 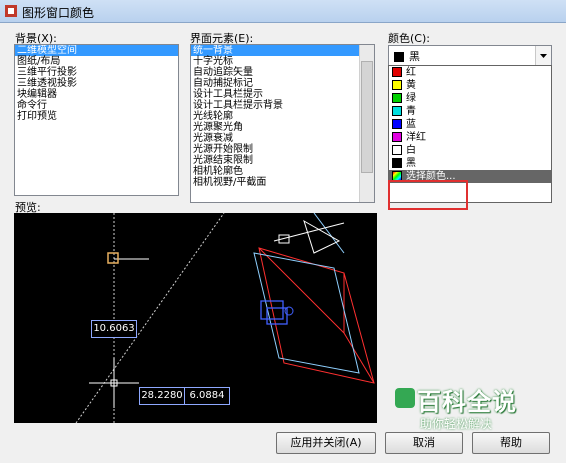 I want to click on color-option-label: 绿, so click(x=411, y=98).